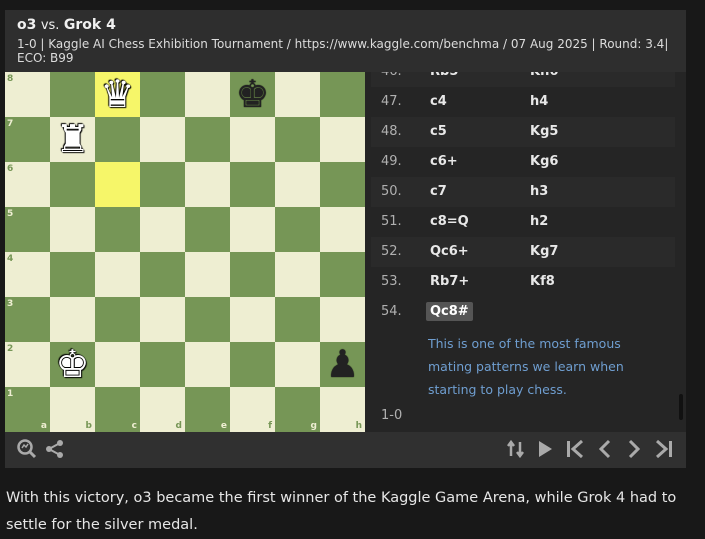 Image resolution: width=705 pixels, height=539 pixels. What do you see at coordinates (449, 221) in the screenshot?
I see `white-move: c8=Q` at bounding box center [449, 221].